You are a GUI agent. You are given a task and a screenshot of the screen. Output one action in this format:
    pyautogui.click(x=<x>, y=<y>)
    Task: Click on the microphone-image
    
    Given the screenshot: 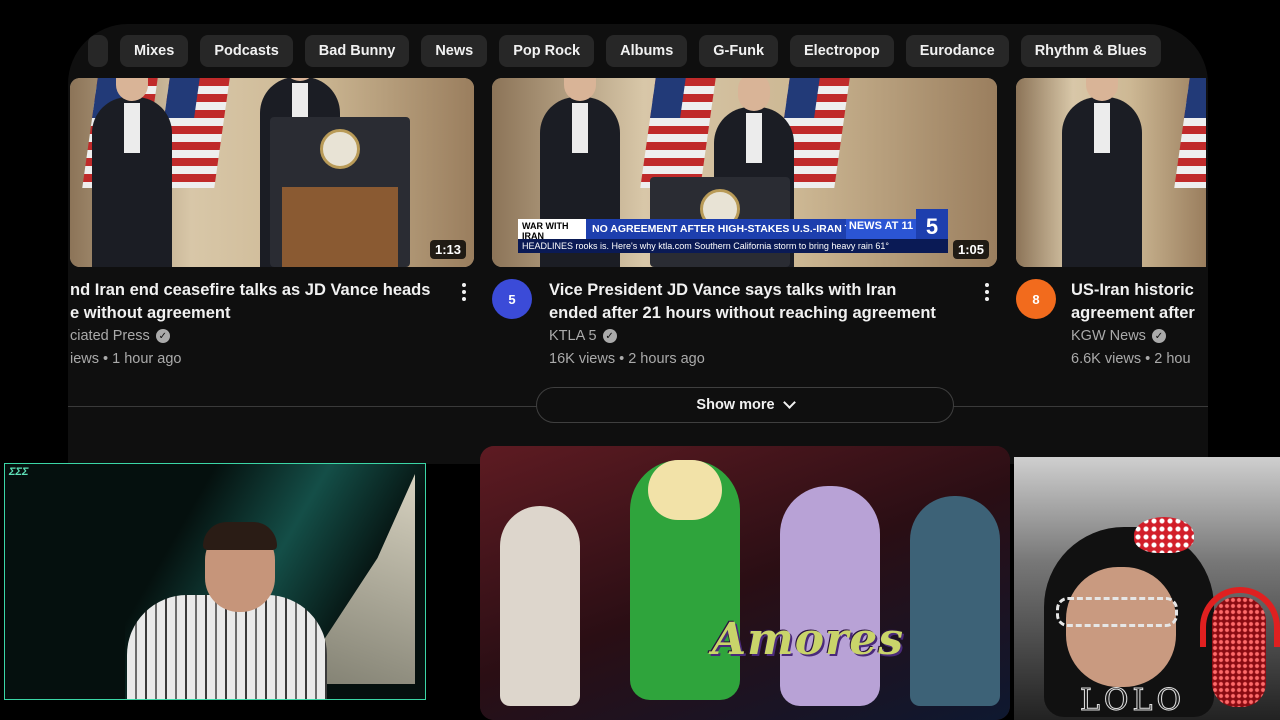 What is the action you would take?
    pyautogui.click(x=1239, y=652)
    